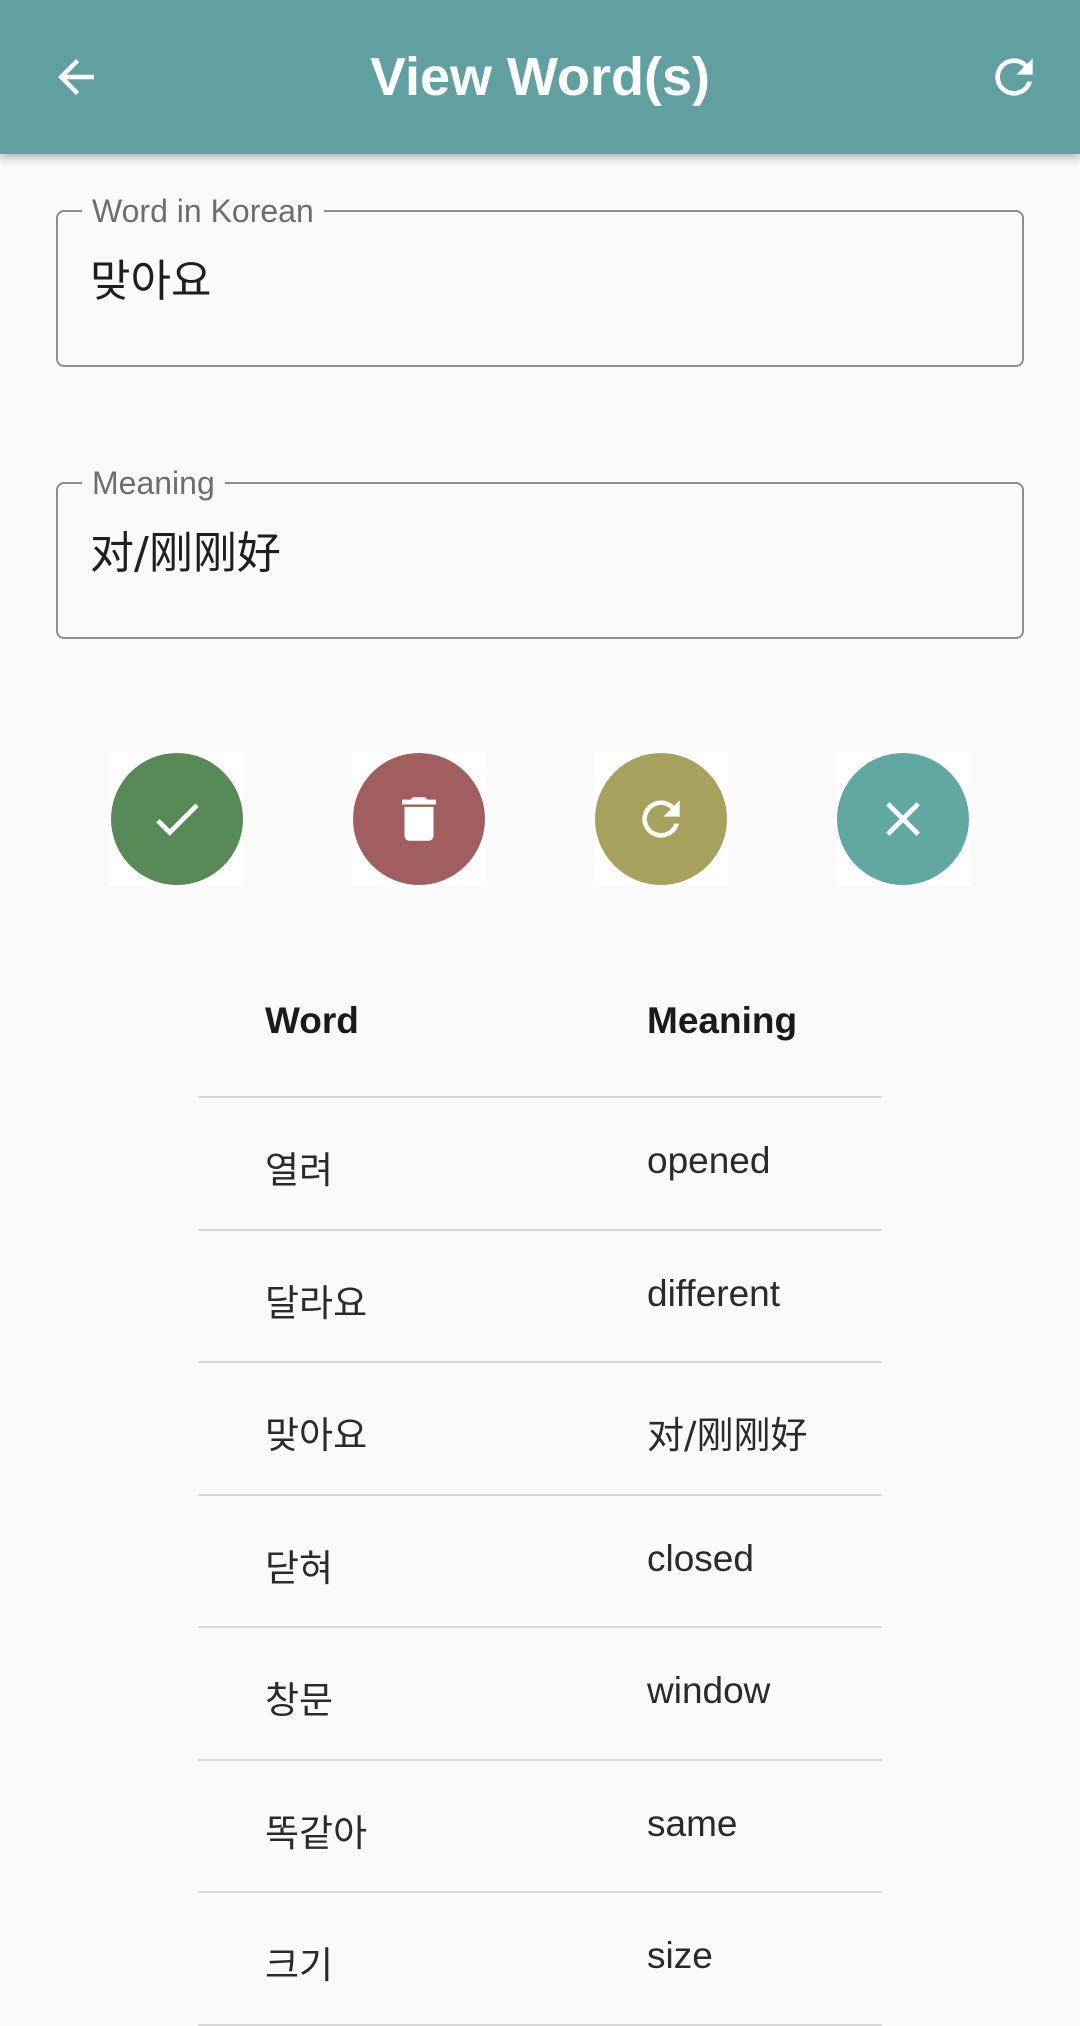 Image resolution: width=1080 pixels, height=2026 pixels. What do you see at coordinates (153, 483) in the screenshot?
I see `meaning-label: Meaning` at bounding box center [153, 483].